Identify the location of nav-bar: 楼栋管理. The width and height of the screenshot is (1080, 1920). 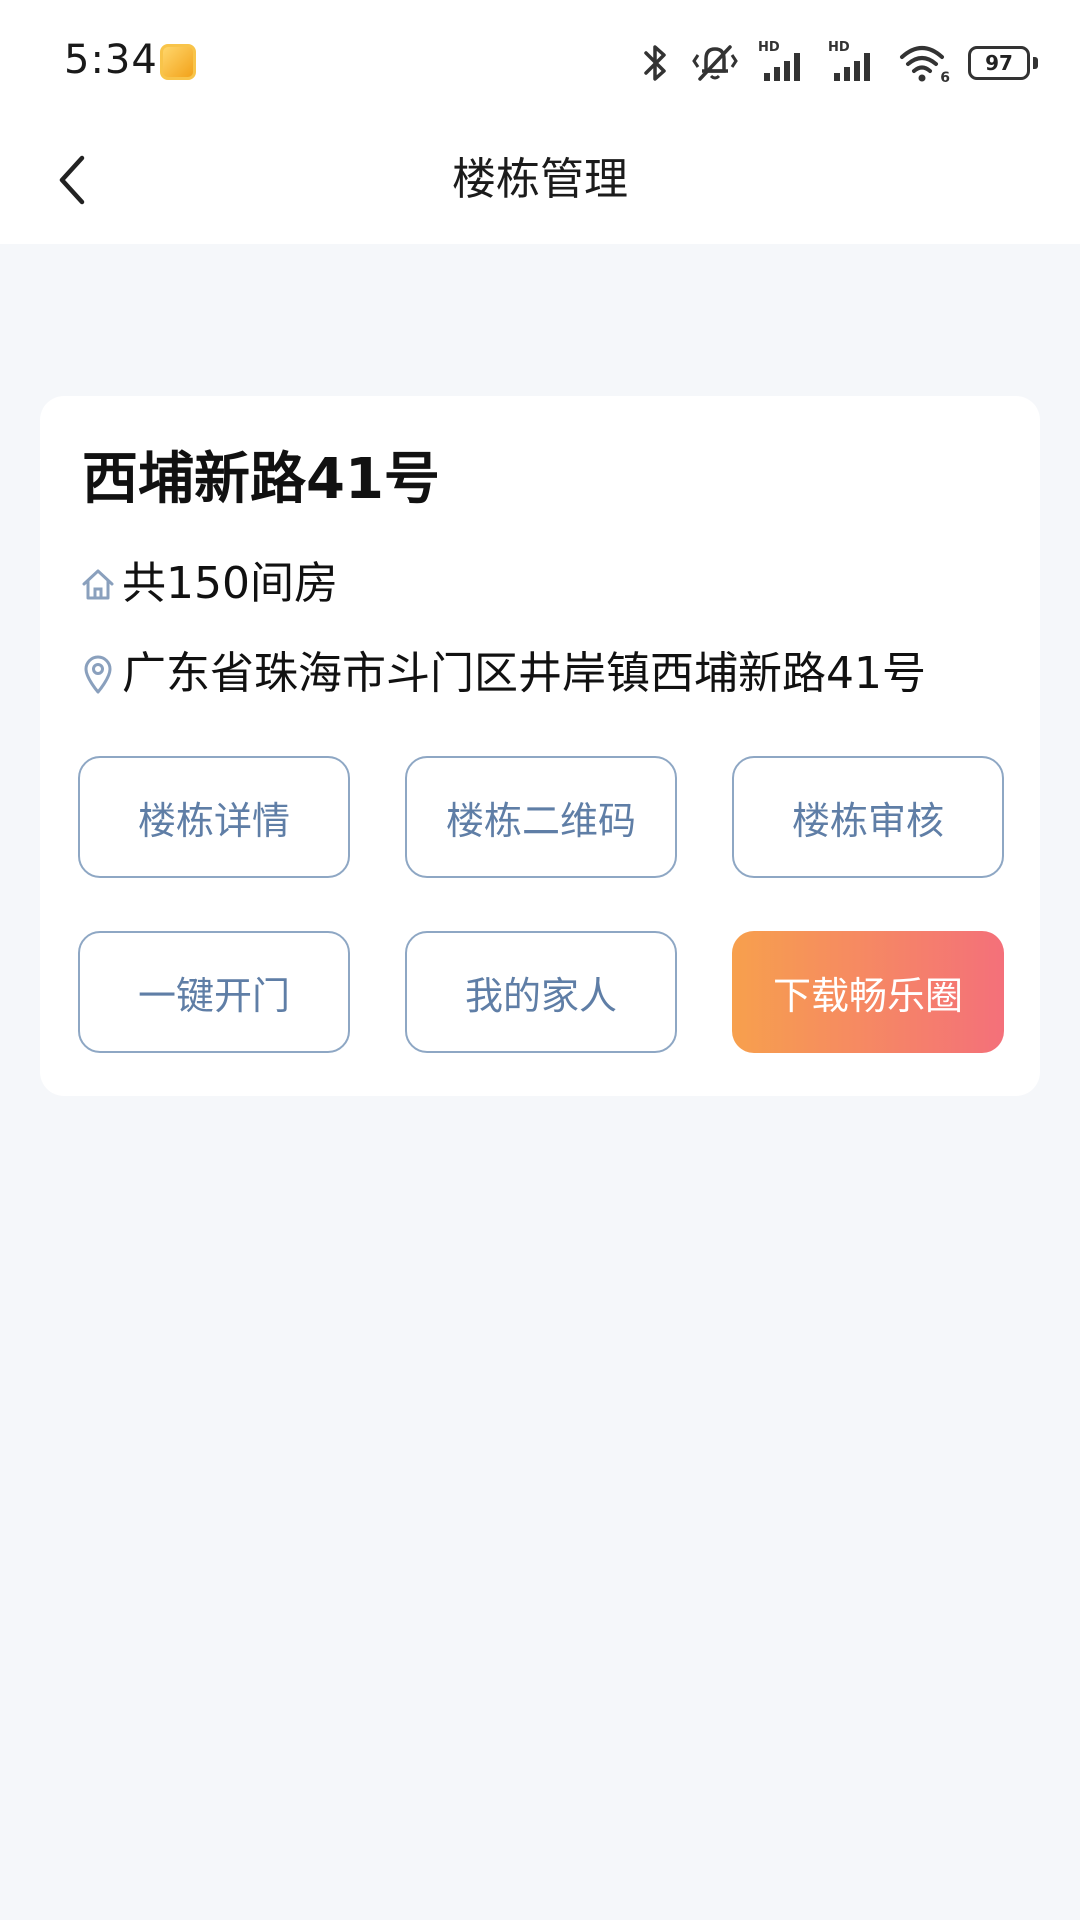
(540, 187).